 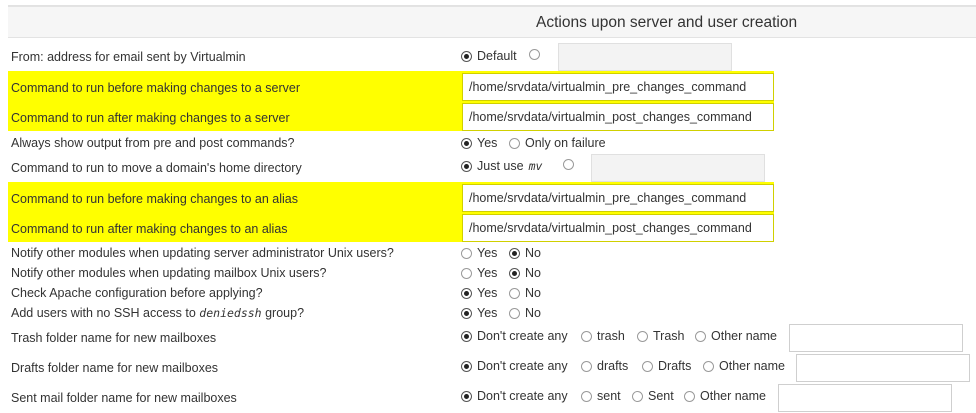 I want to click on deniedssh-no-radio: No, so click(x=525, y=313).